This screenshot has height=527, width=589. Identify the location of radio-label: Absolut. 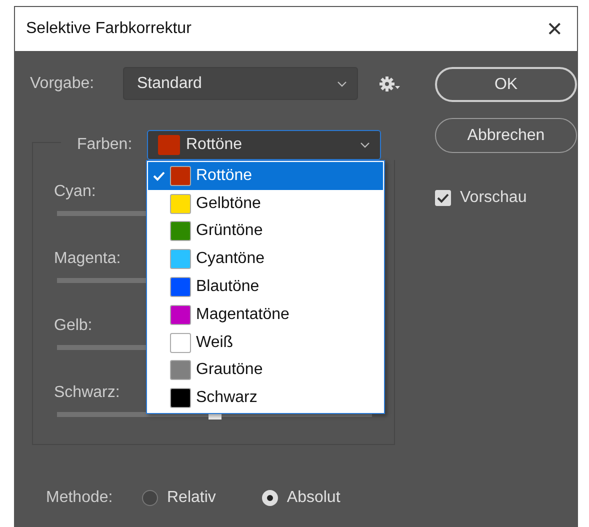
(313, 498).